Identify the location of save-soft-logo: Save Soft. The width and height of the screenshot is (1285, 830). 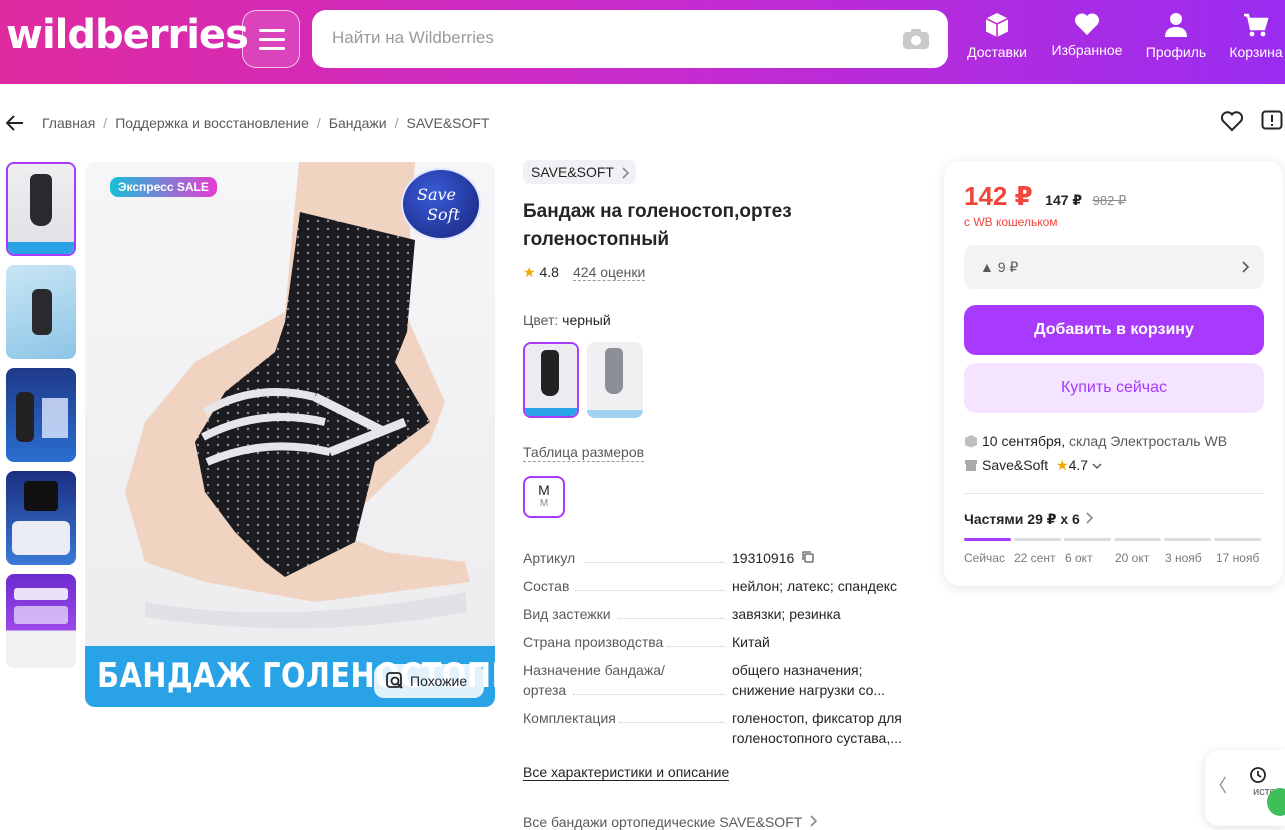
(441, 204).